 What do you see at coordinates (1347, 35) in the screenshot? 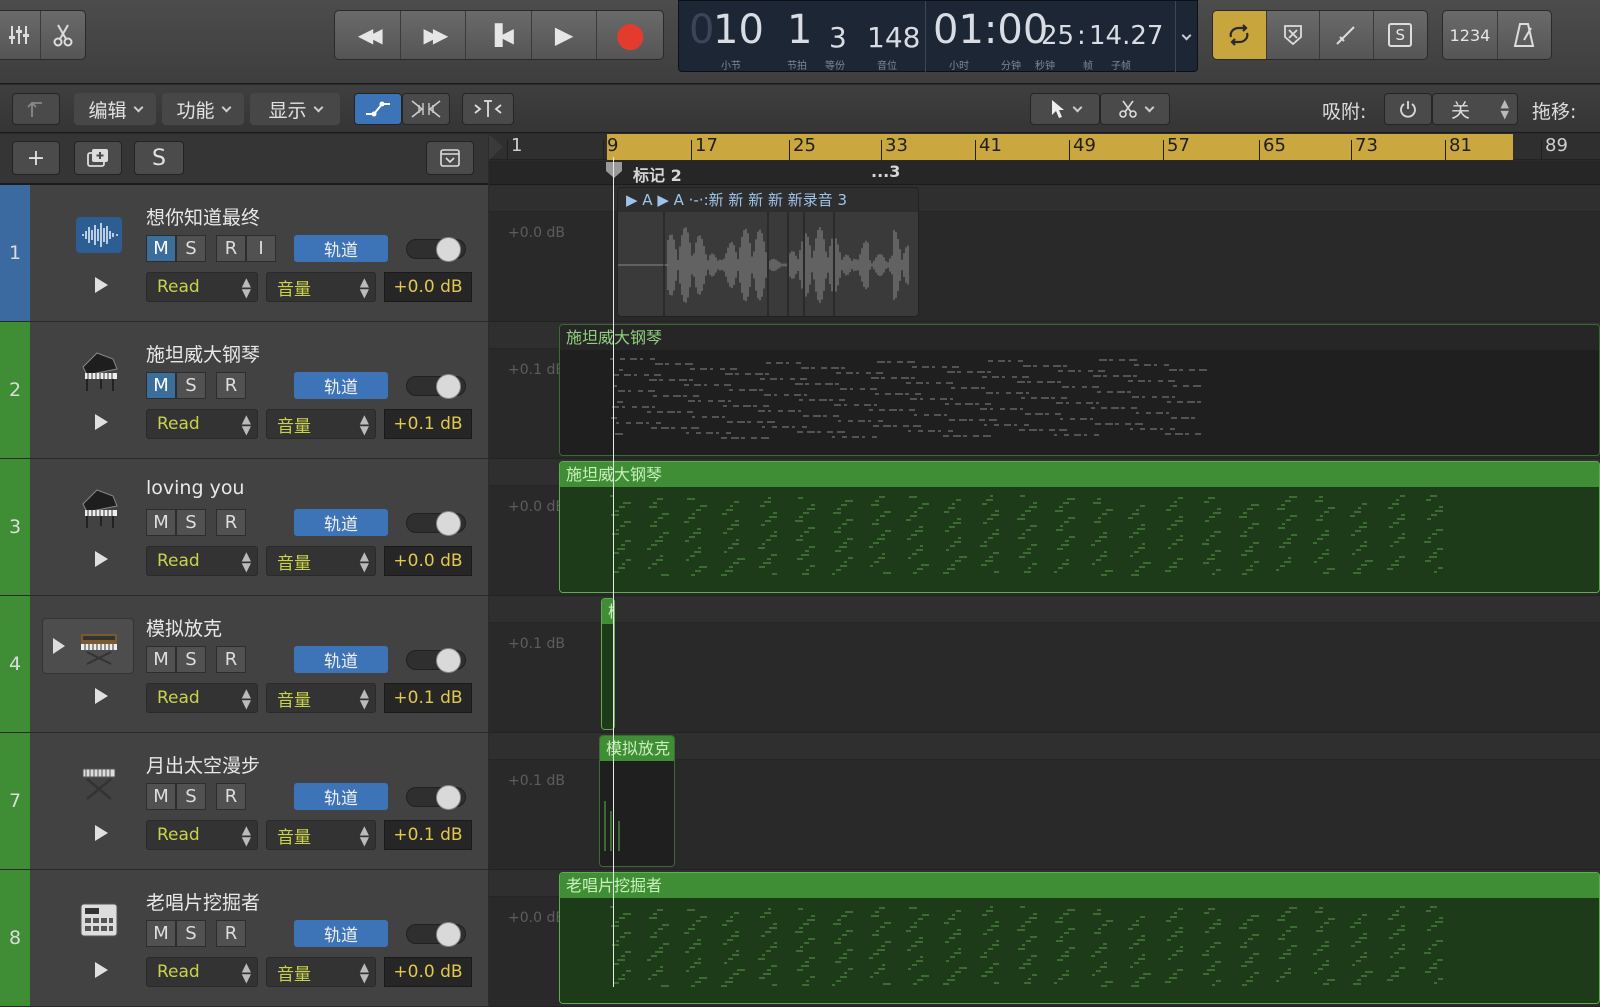
I see `tuner-button` at bounding box center [1347, 35].